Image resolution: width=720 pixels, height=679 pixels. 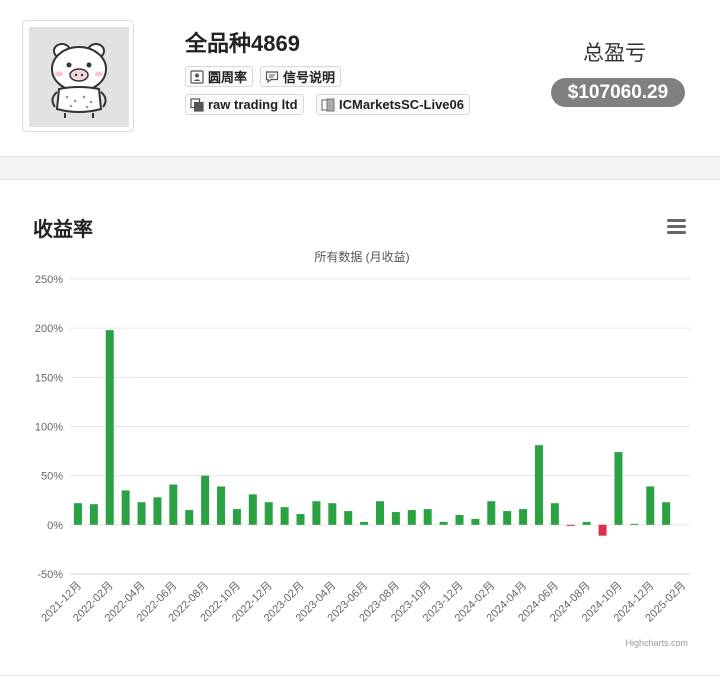 I want to click on bar-2023-05月, so click(x=348, y=518).